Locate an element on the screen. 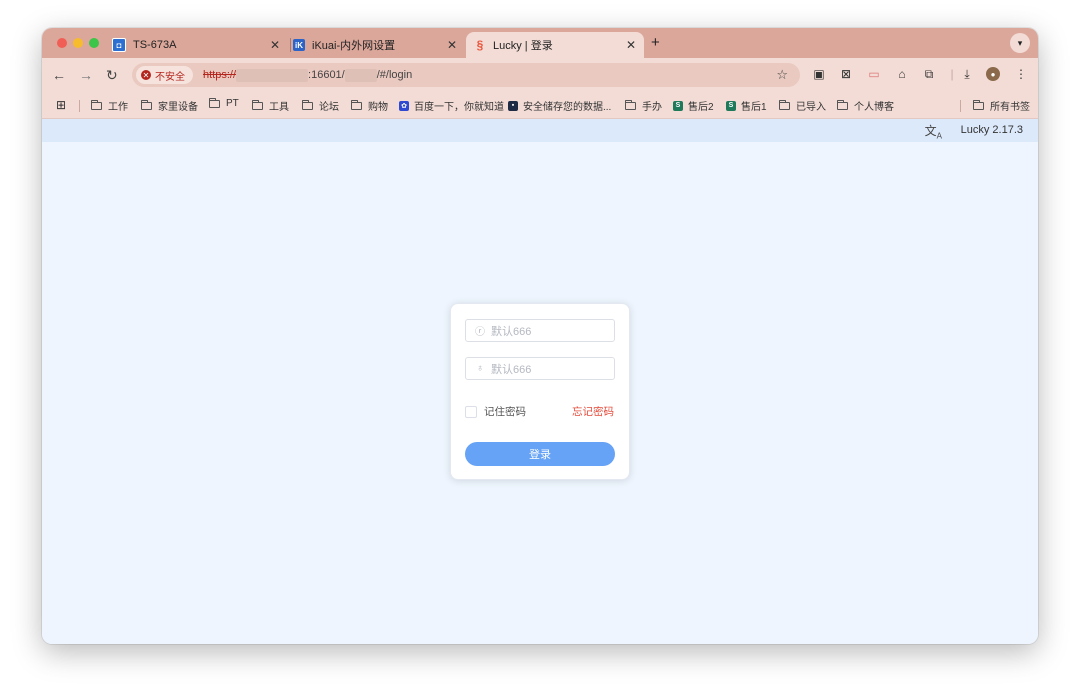 The height and width of the screenshot is (700, 1080). bookmark-label: 个人博客 is located at coordinates (874, 107).